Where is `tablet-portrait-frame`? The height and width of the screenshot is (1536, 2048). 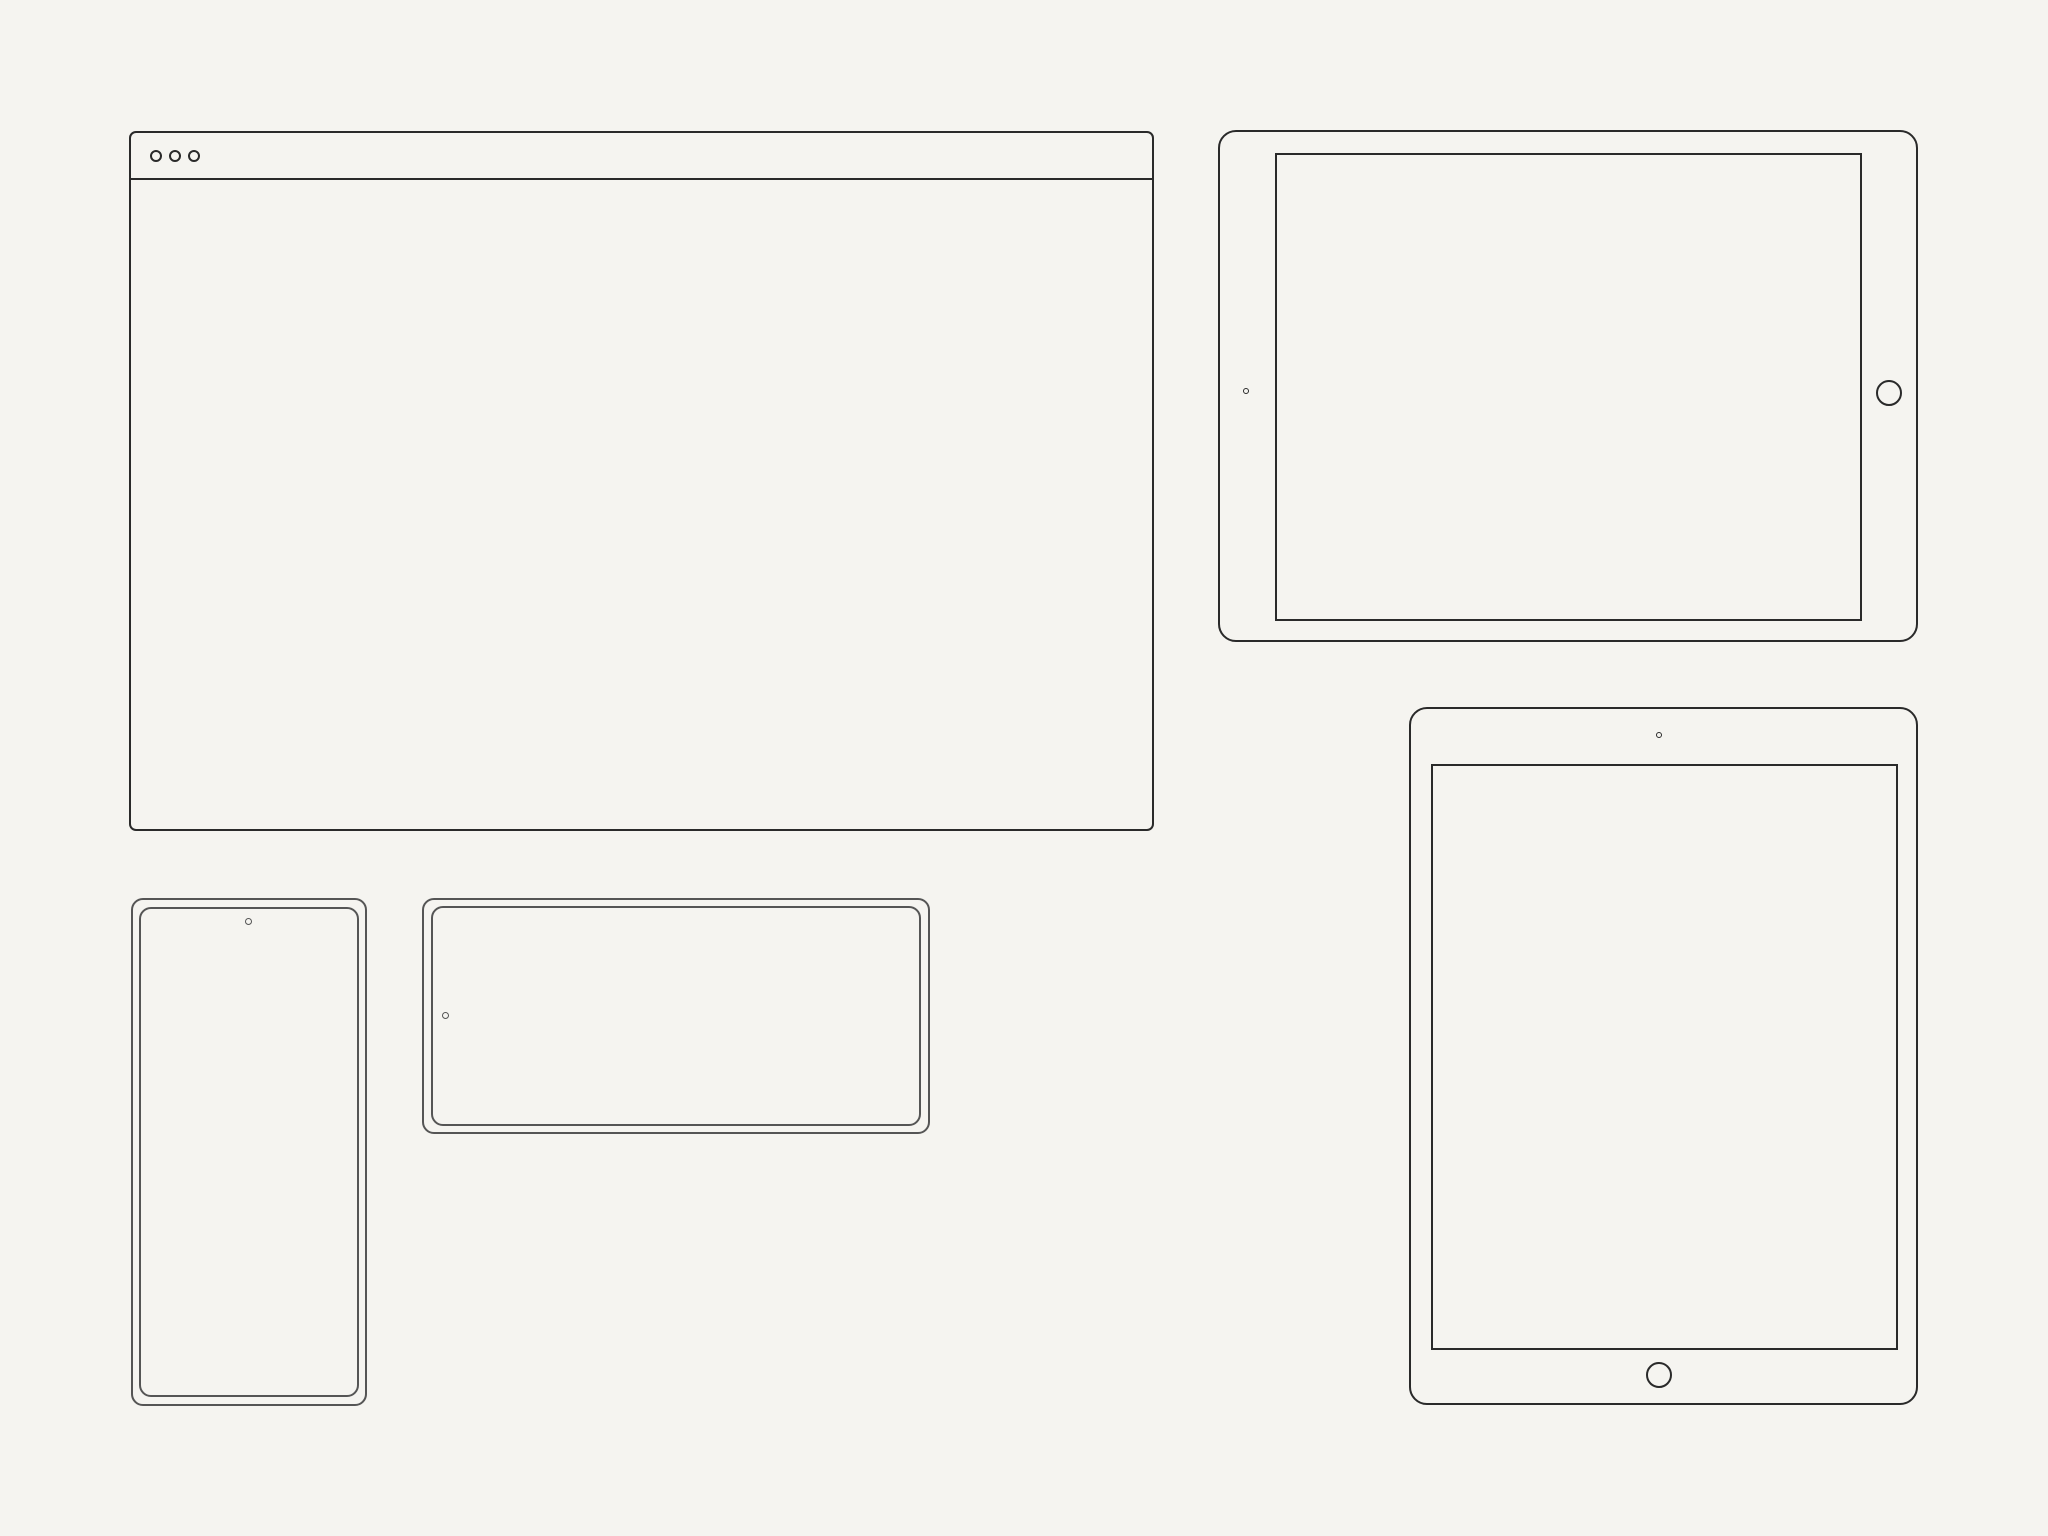 tablet-portrait-frame is located at coordinates (1663, 1056).